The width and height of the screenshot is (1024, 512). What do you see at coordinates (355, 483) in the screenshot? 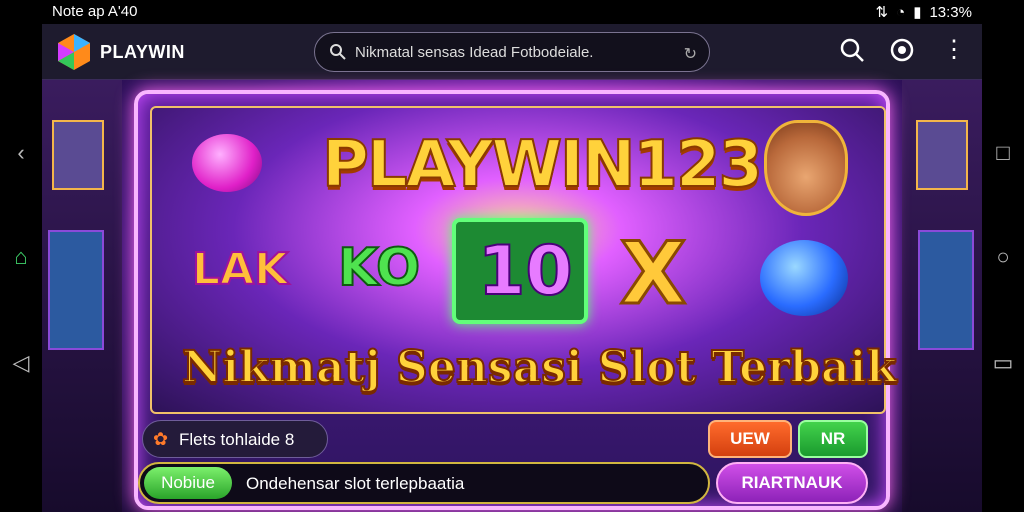
I see `message-text: Ondehensar slot terlepbaatia` at bounding box center [355, 483].